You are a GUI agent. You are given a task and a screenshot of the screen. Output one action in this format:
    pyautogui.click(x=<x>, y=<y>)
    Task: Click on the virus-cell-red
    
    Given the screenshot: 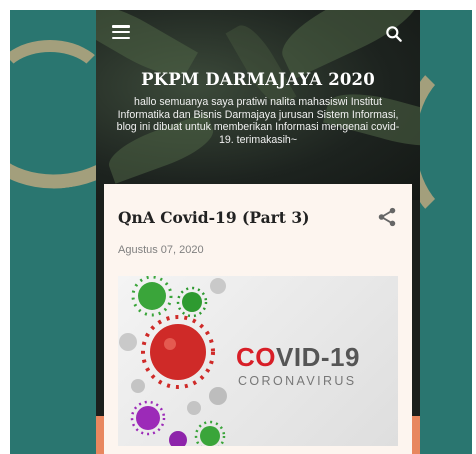 What is the action you would take?
    pyautogui.click(x=178, y=352)
    